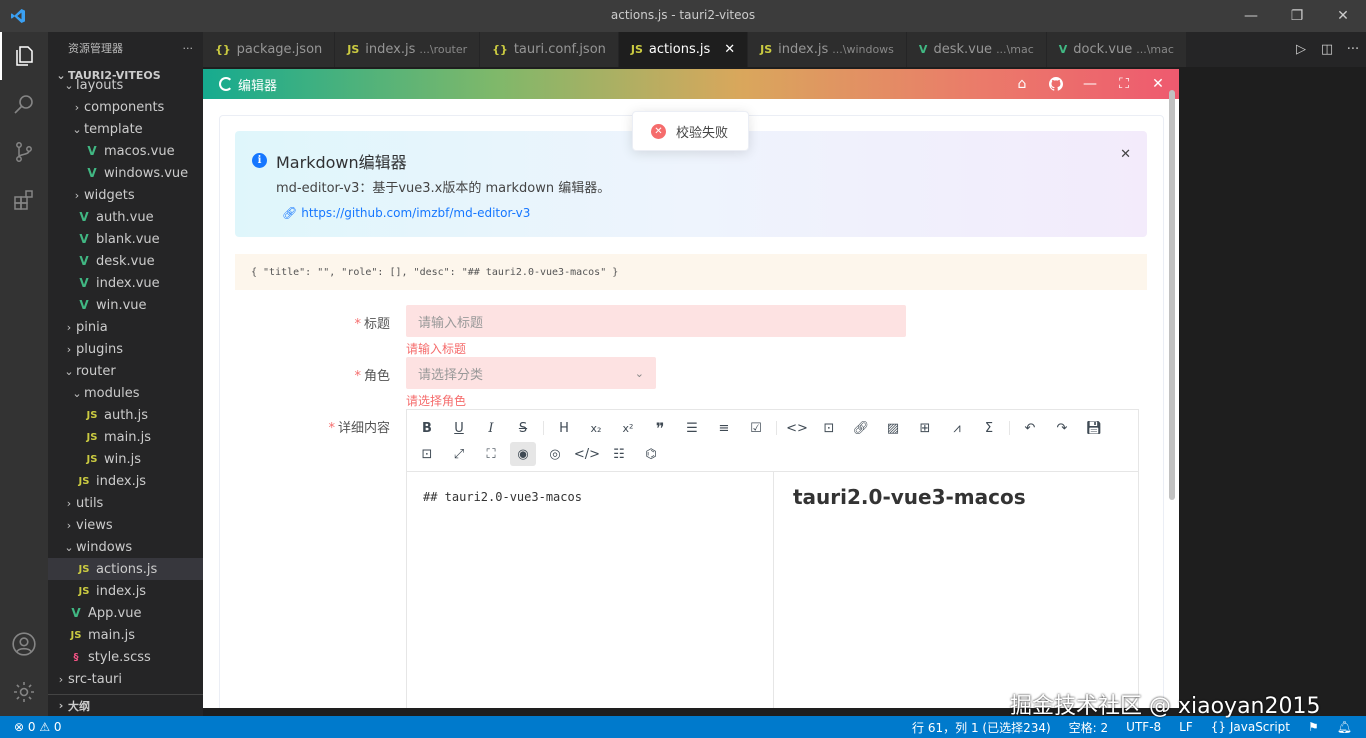 The height and width of the screenshot is (738, 1366). I want to click on markdown-source: ## tauri2.0-vue3-macos, so click(502, 497).